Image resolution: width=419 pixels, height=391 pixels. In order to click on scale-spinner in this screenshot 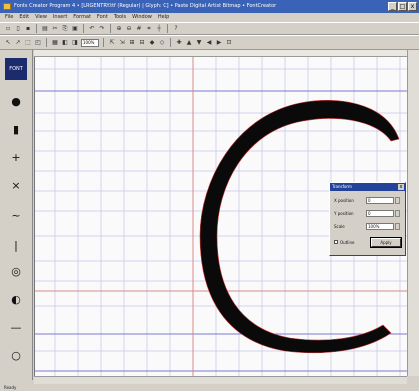, I will do `click(397, 226)`.